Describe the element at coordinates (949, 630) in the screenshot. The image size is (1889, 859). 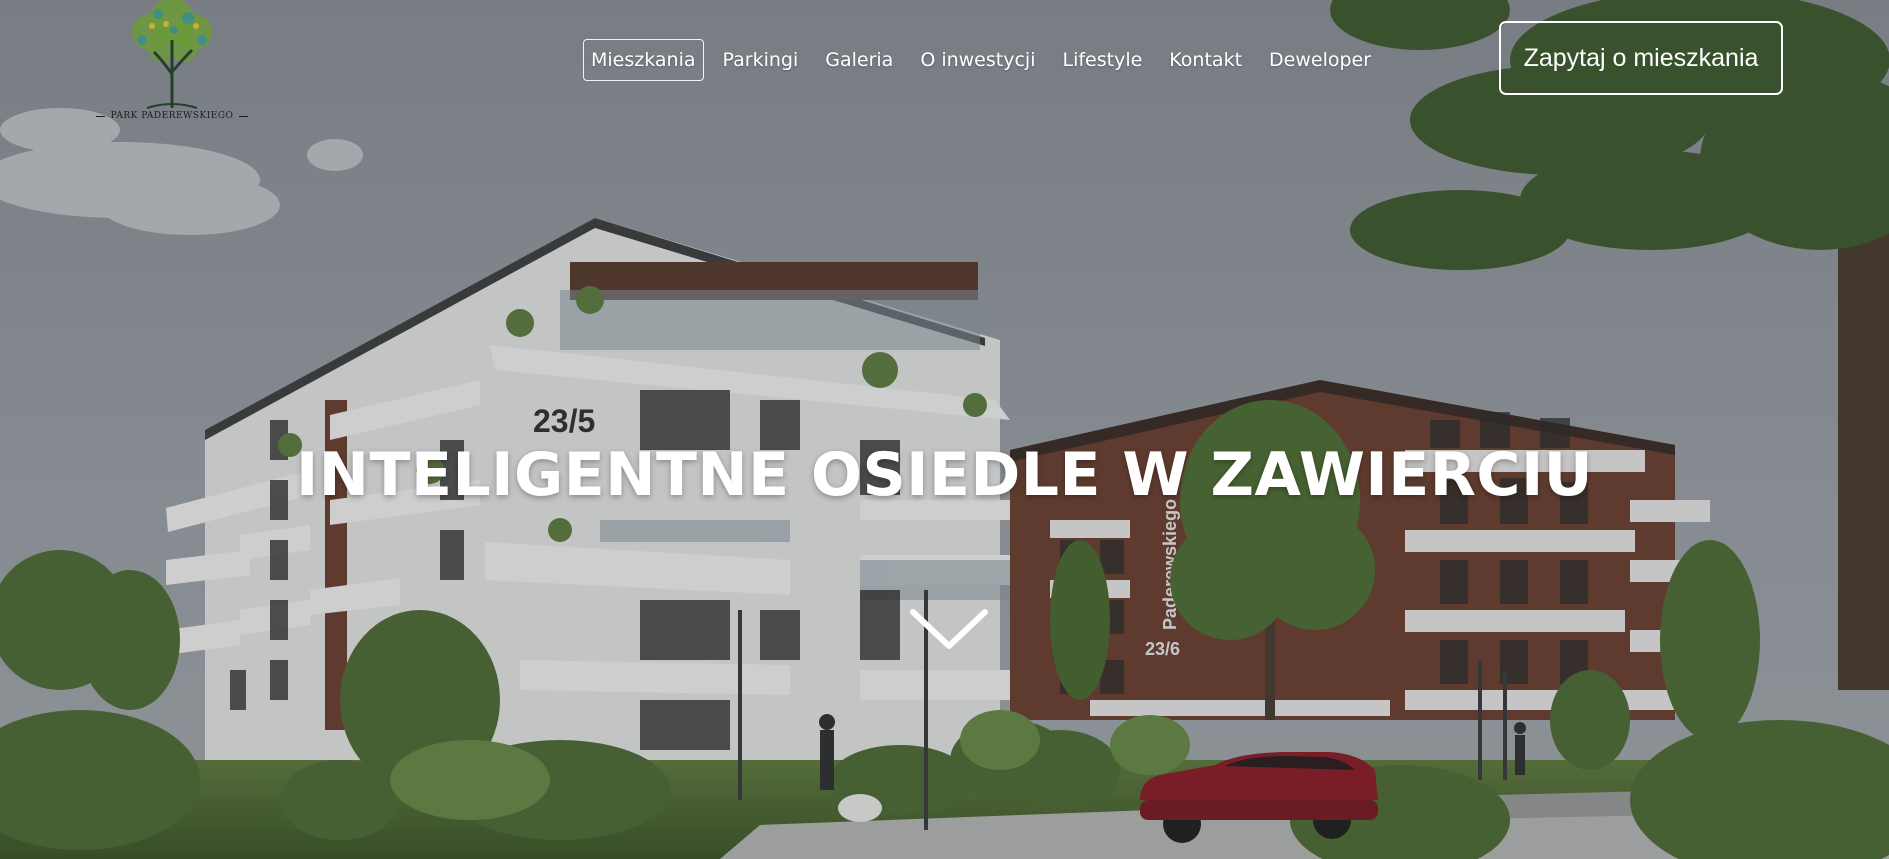
I see `chevron-down-icon` at that location.